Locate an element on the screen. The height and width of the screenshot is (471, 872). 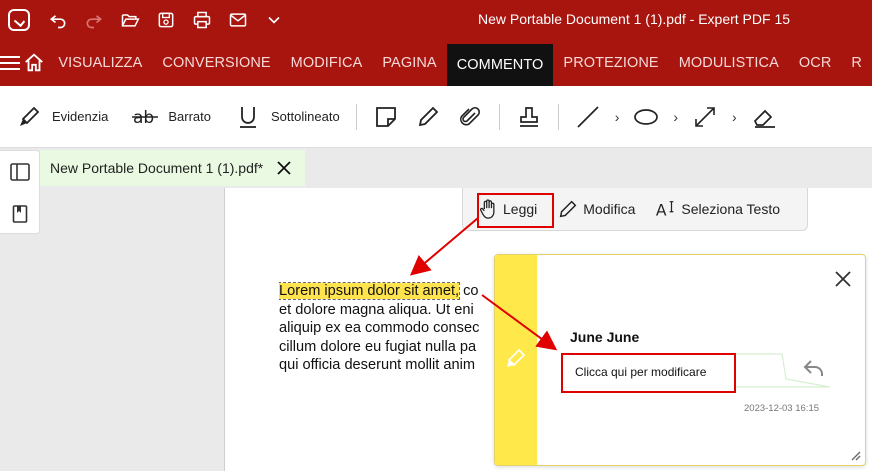
underline-label: Sottolineato is located at coordinates (305, 116).